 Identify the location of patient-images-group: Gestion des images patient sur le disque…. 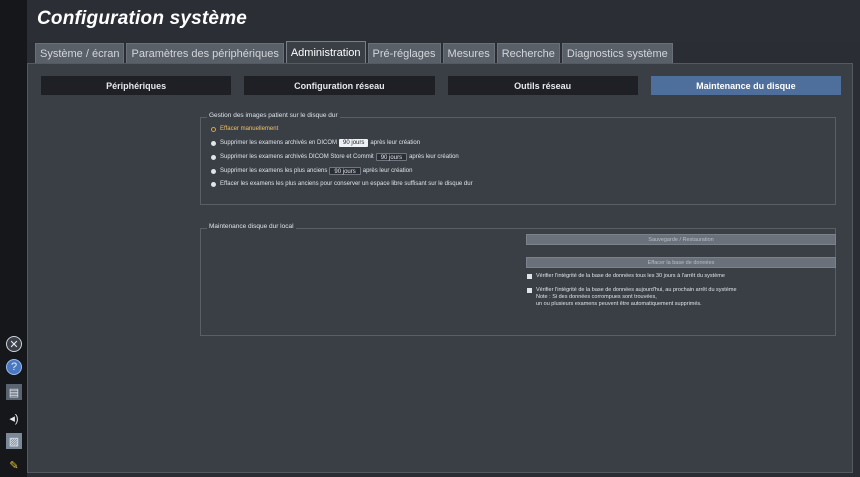
(518, 158).